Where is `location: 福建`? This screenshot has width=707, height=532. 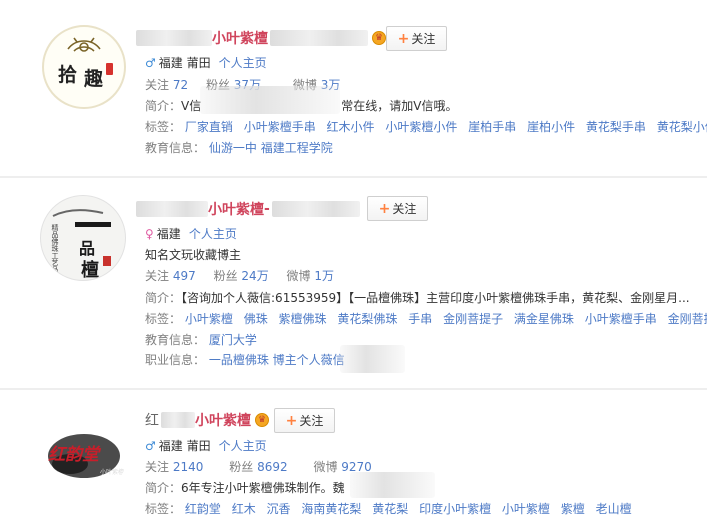
location: 福建 is located at coordinates (168, 234).